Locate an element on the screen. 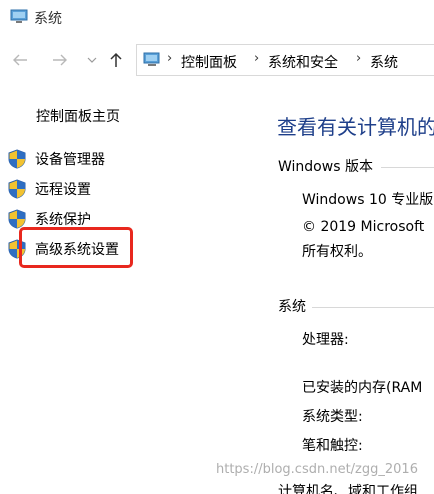 Image resolution: width=434 pixels, height=494 pixels. recent-locations-button is located at coordinates (92, 60).